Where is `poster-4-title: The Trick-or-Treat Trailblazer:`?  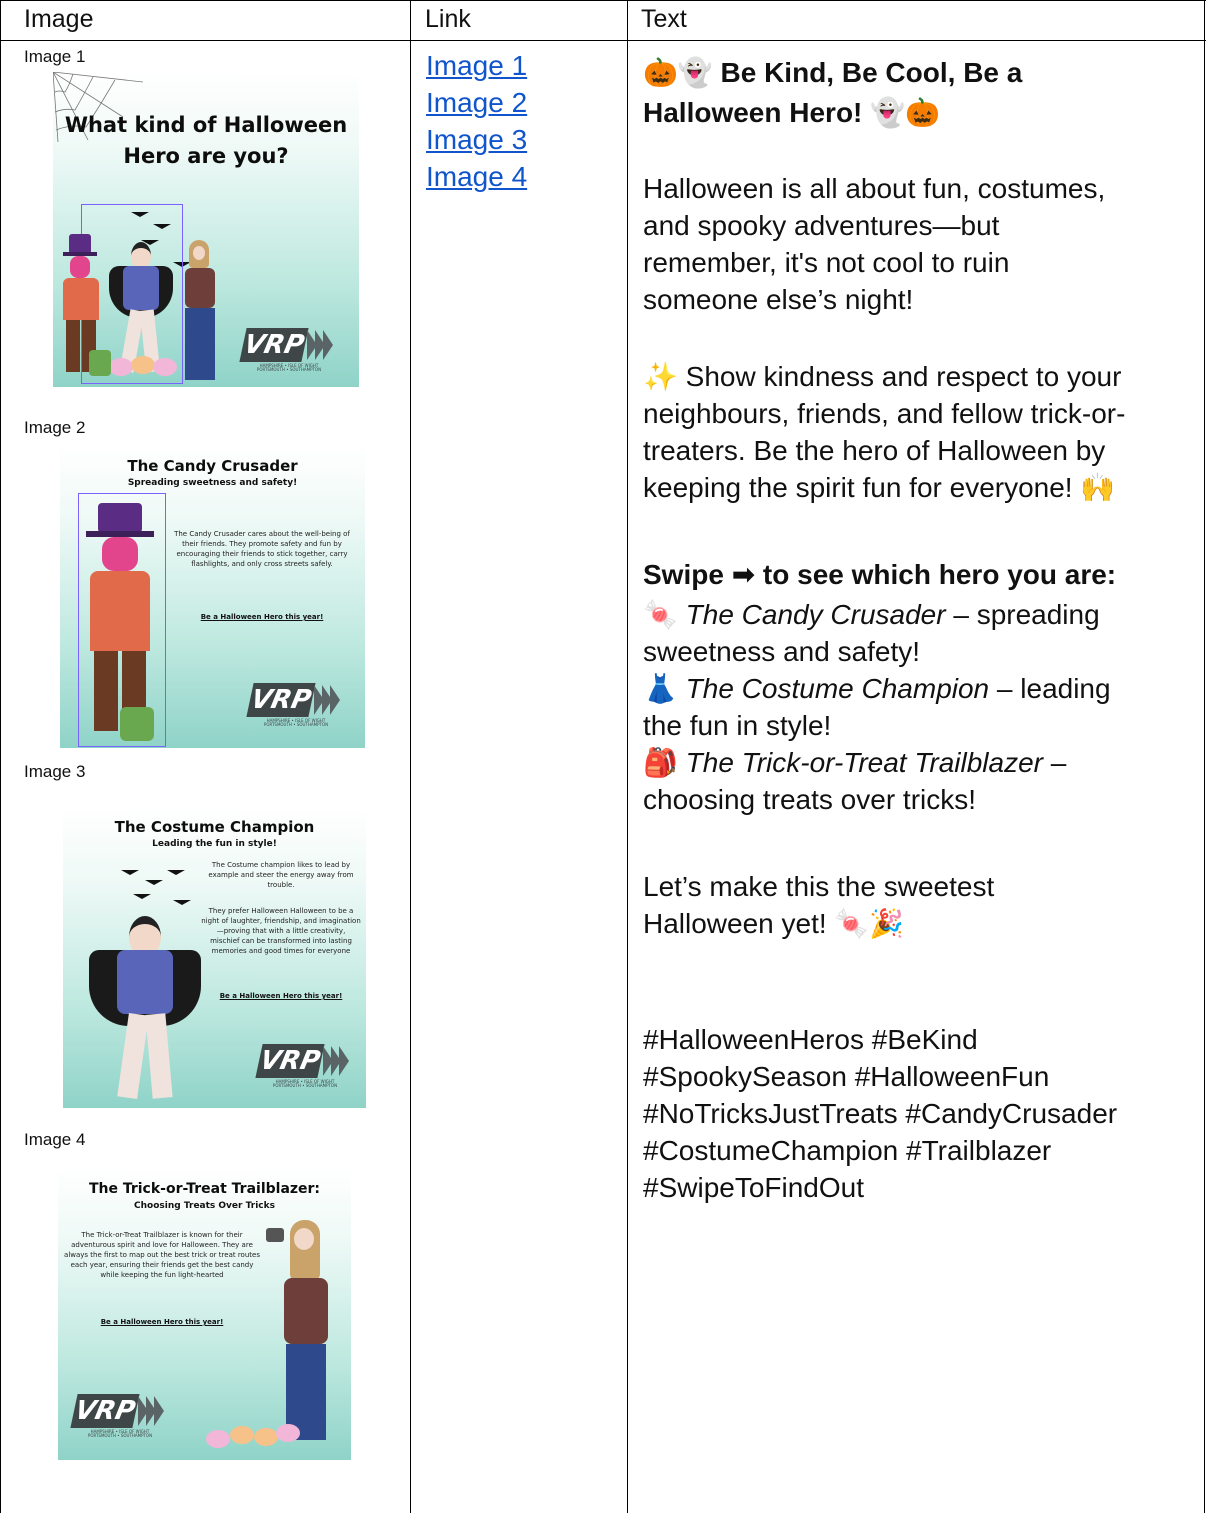
poster-4-title: The Trick-or-Treat Trailblazer: is located at coordinates (204, 1189).